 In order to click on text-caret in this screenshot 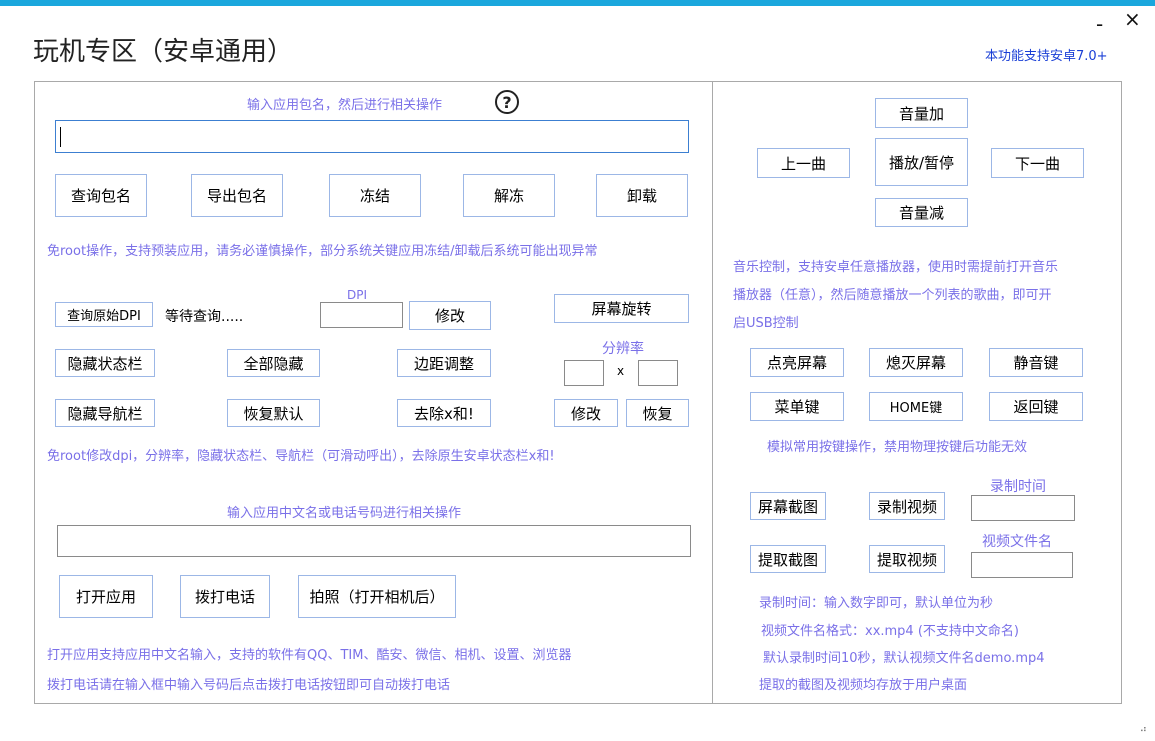, I will do `click(60, 137)`.